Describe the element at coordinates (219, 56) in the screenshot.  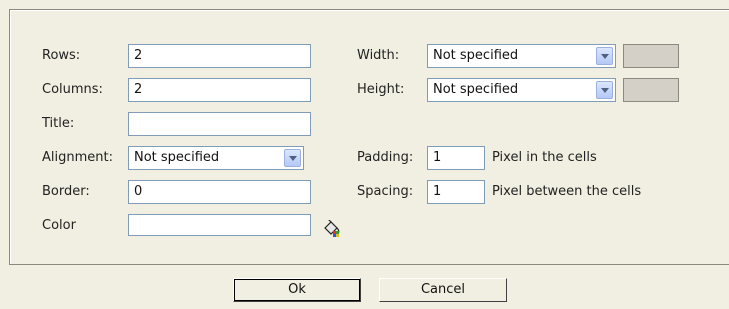
I see `rows-input: 2` at that location.